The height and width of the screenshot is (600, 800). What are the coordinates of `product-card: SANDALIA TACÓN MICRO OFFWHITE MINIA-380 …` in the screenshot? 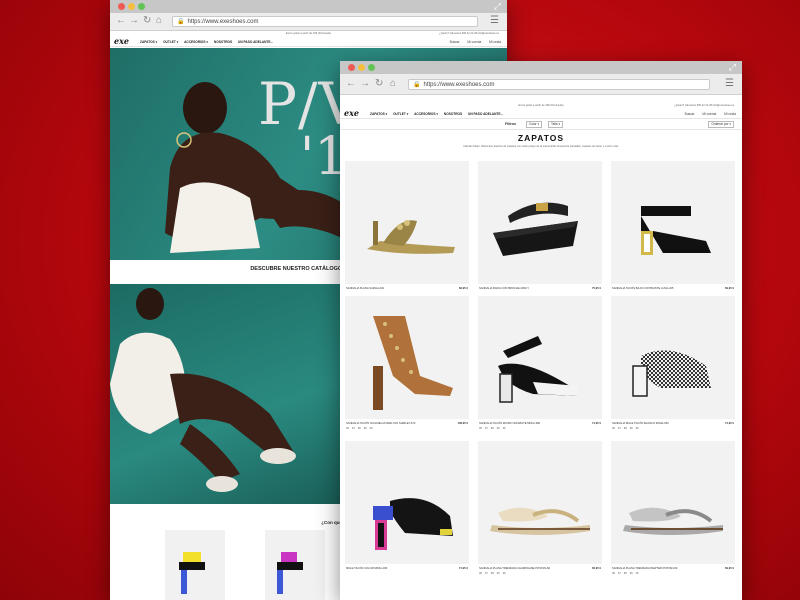 It's located at (540, 364).